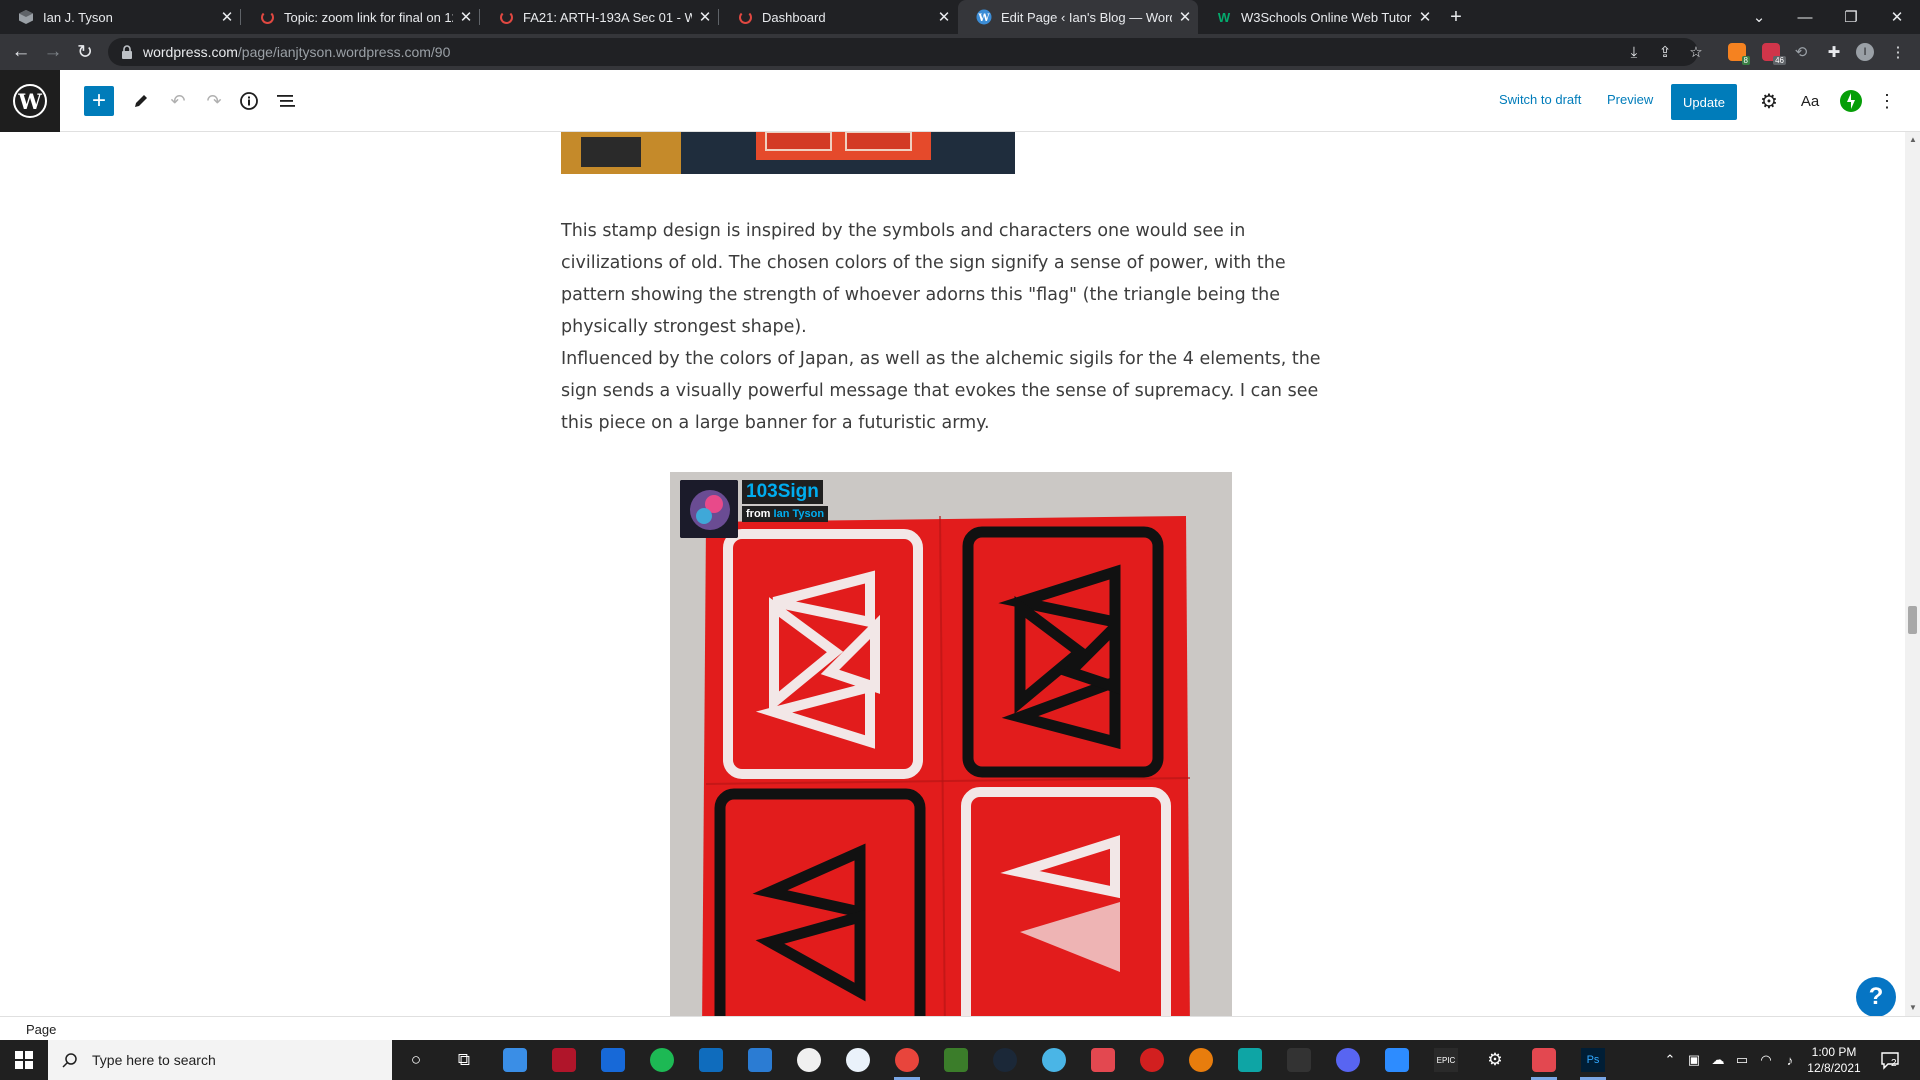 The width and height of the screenshot is (1920, 1080). What do you see at coordinates (1704, 102) in the screenshot?
I see `update-button: Update` at bounding box center [1704, 102].